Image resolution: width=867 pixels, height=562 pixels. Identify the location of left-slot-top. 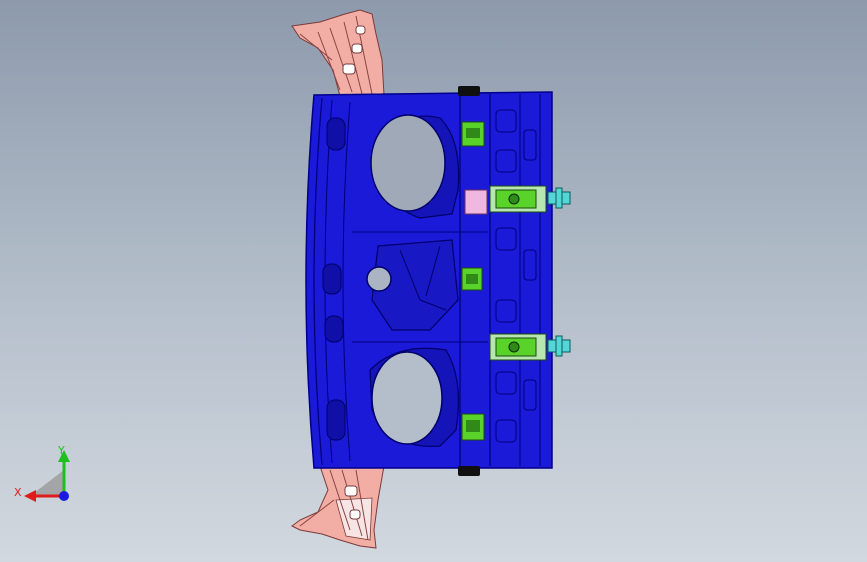
(336, 134).